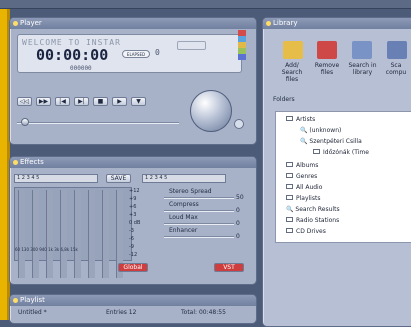  I want to click on compress-slider, so click(199, 211).